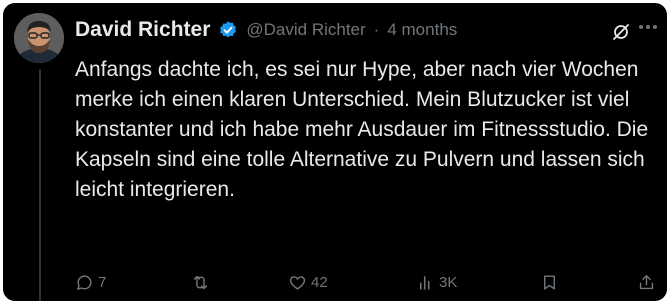 This screenshot has height=306, width=672. What do you see at coordinates (436, 282) in the screenshot?
I see `views-button: 3K` at bounding box center [436, 282].